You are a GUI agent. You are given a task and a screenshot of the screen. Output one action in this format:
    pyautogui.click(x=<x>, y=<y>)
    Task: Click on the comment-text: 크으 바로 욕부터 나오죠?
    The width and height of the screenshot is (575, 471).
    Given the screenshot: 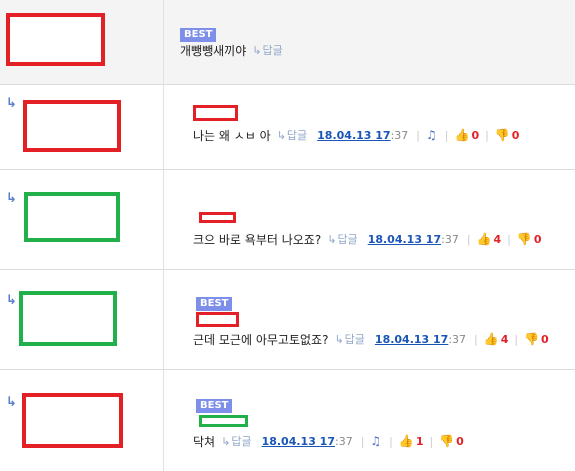 What is the action you would take?
    pyautogui.click(x=257, y=239)
    